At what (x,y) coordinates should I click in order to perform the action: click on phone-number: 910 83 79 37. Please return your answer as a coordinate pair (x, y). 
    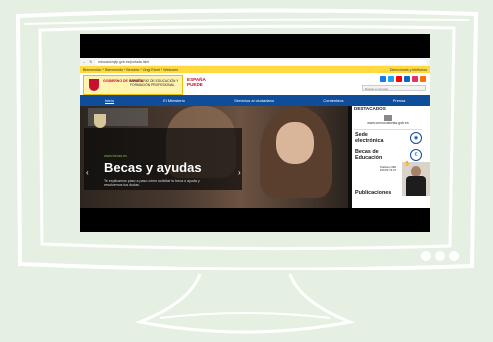
    Looking at the image, I should click on (388, 170).